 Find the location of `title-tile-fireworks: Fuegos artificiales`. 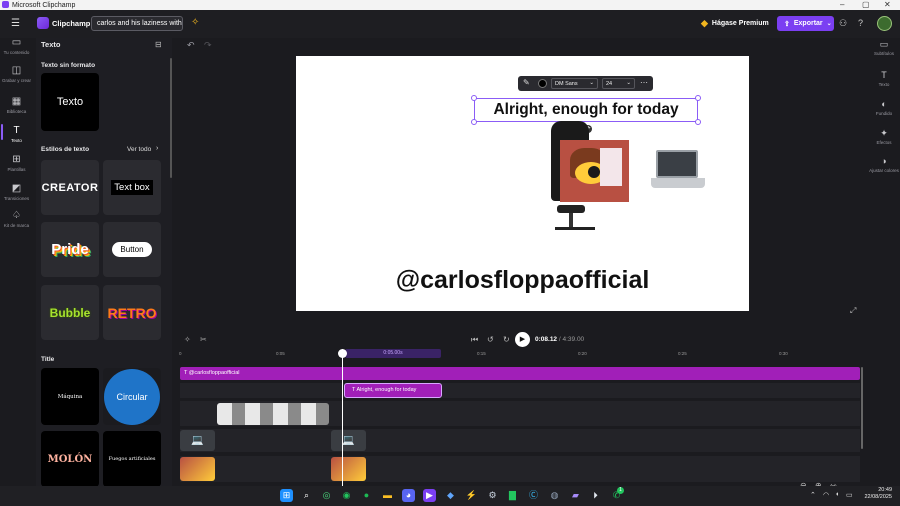

title-tile-fireworks: Fuegos artificiales is located at coordinates (132, 459).